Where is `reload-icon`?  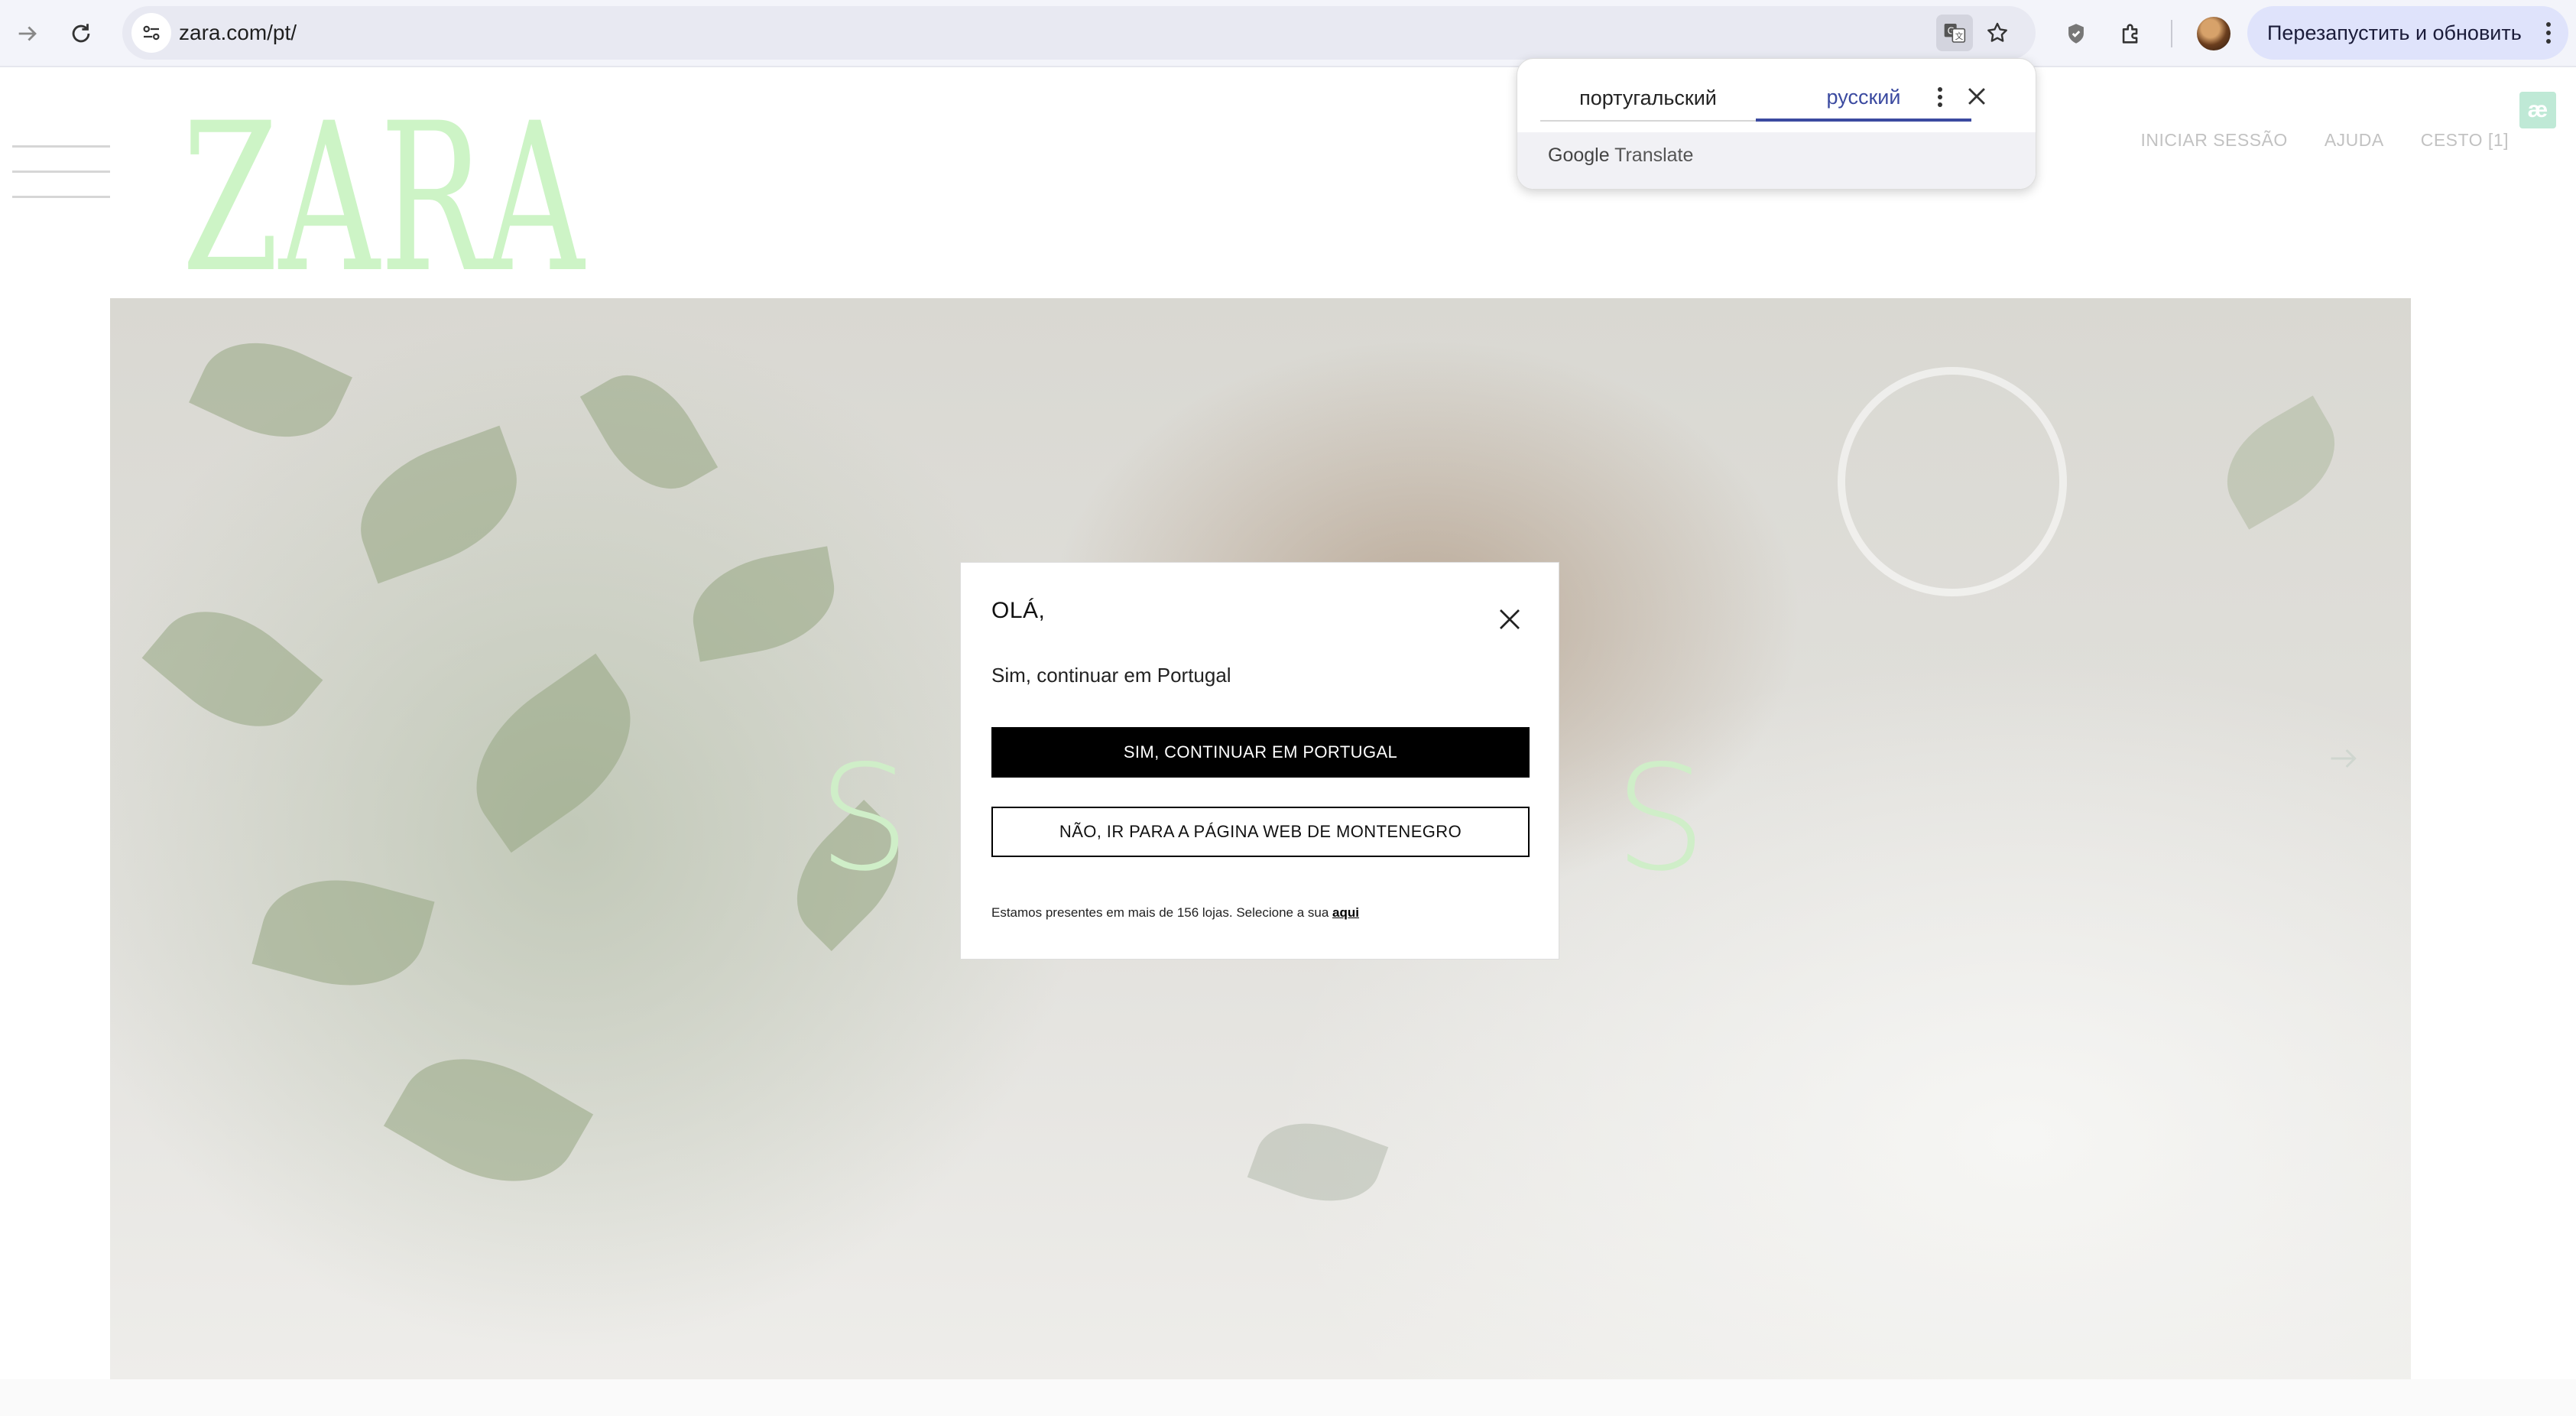
reload-icon is located at coordinates (81, 33).